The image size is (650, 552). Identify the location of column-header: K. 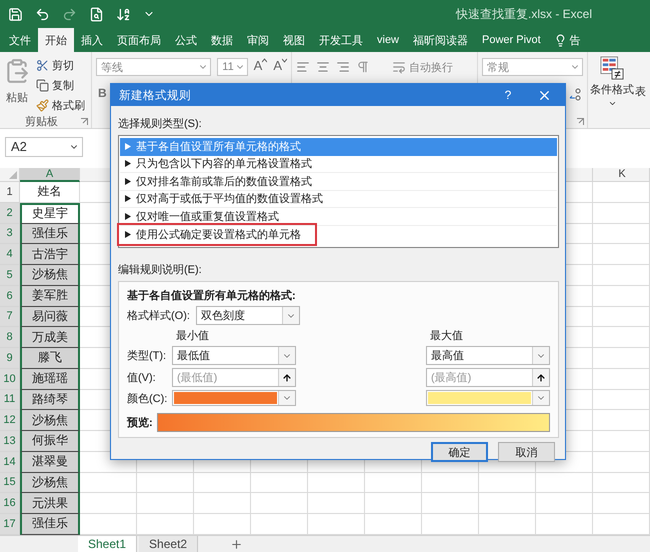
(622, 175).